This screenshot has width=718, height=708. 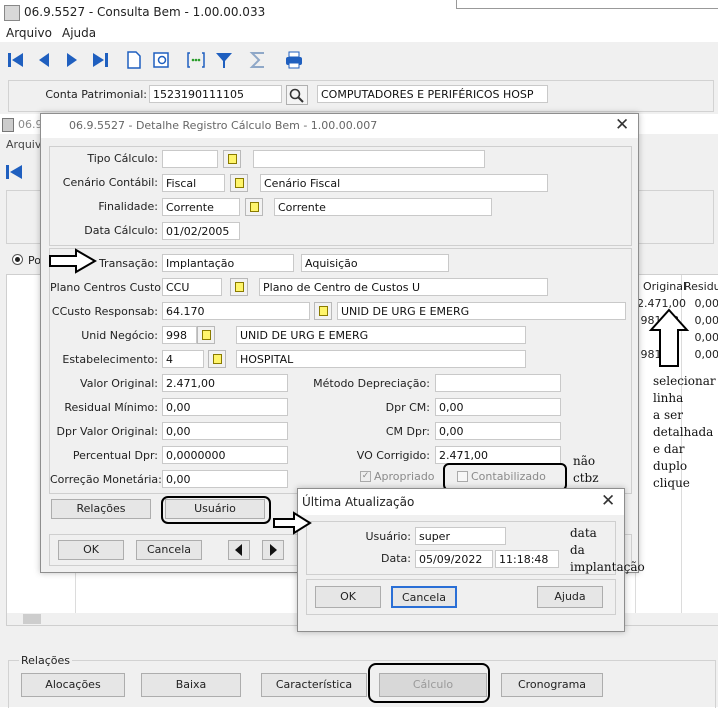 I want to click on main-toolbar, so click(x=359, y=60).